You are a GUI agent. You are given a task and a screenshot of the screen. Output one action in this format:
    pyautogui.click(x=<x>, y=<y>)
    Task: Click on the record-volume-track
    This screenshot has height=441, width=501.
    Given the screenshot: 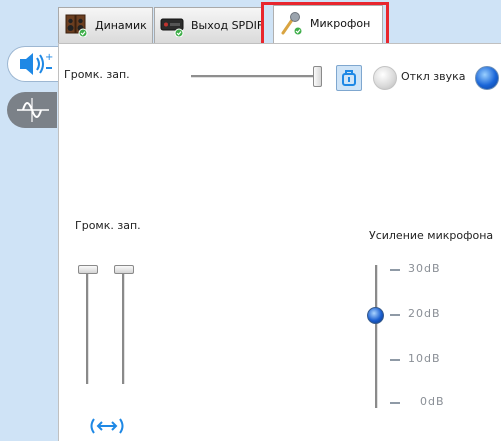 What is the action you would take?
    pyautogui.click(x=256, y=76)
    